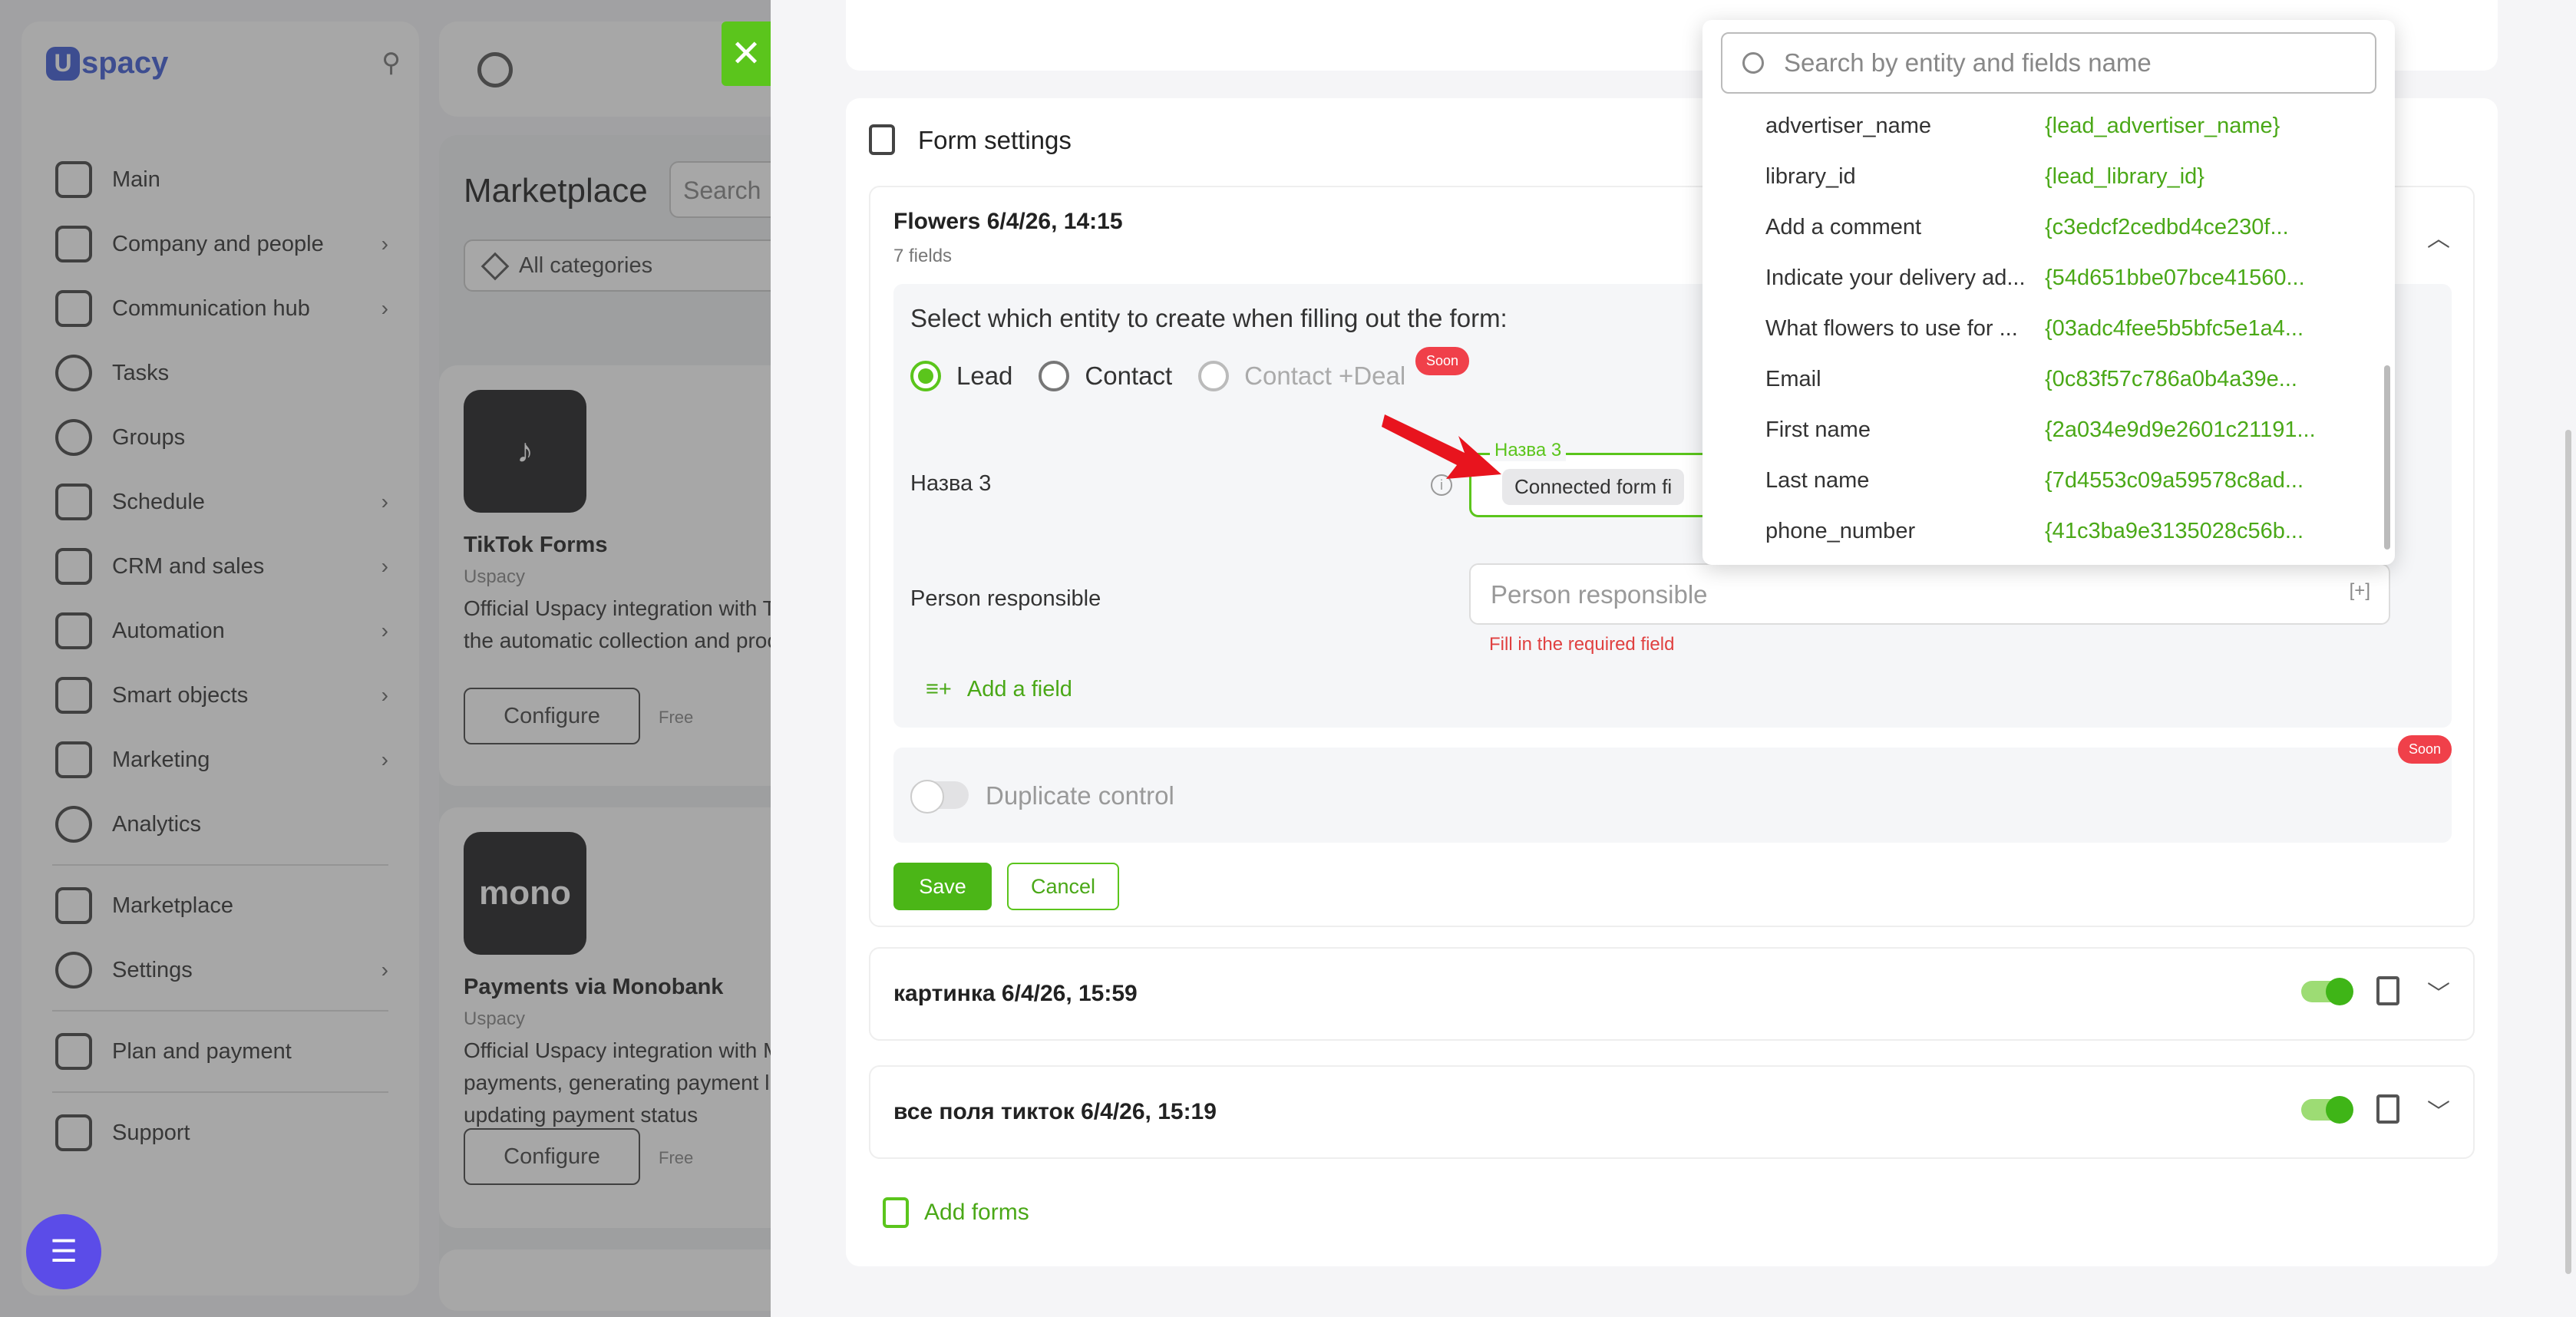  I want to click on form-name: Flowers 6/4/26, 14:15, so click(1008, 221).